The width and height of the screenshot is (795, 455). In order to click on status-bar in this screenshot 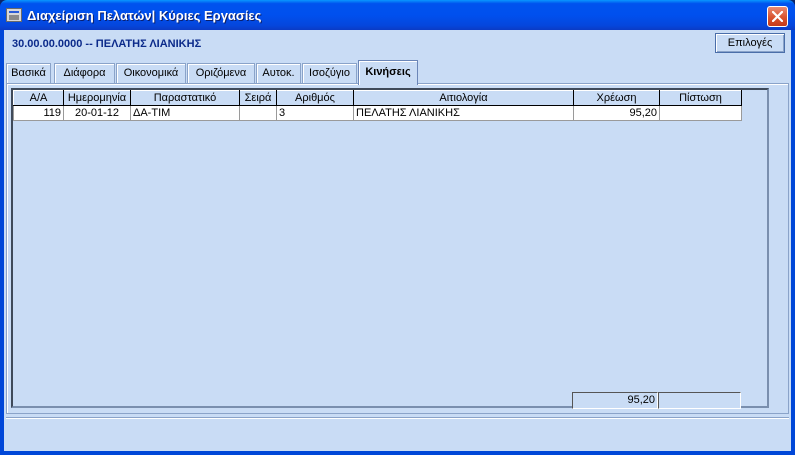, I will do `click(397, 433)`.